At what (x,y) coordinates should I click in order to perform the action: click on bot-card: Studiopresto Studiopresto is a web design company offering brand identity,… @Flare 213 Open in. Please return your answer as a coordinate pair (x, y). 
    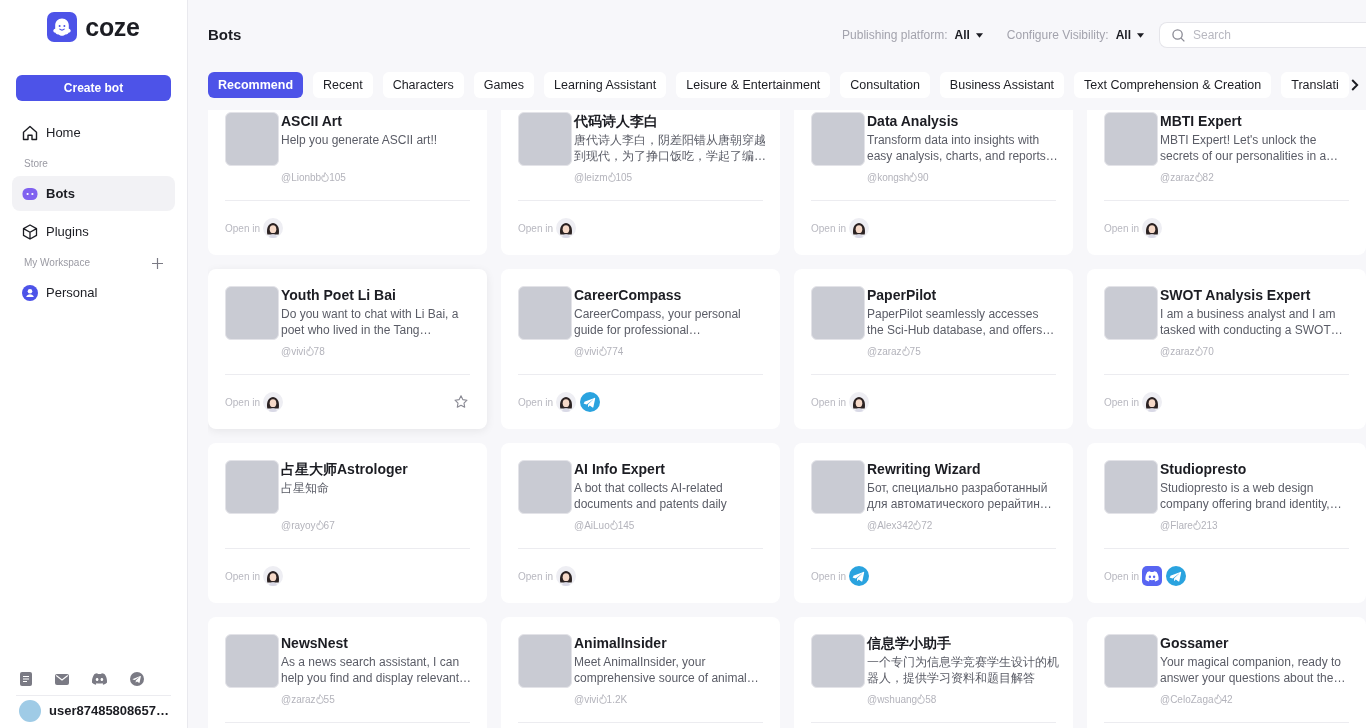
    Looking at the image, I should click on (1226, 523).